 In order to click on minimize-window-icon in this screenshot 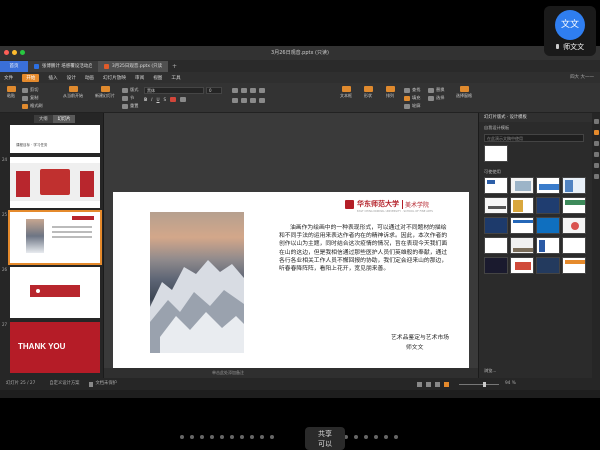, I will do `click(14, 52)`.